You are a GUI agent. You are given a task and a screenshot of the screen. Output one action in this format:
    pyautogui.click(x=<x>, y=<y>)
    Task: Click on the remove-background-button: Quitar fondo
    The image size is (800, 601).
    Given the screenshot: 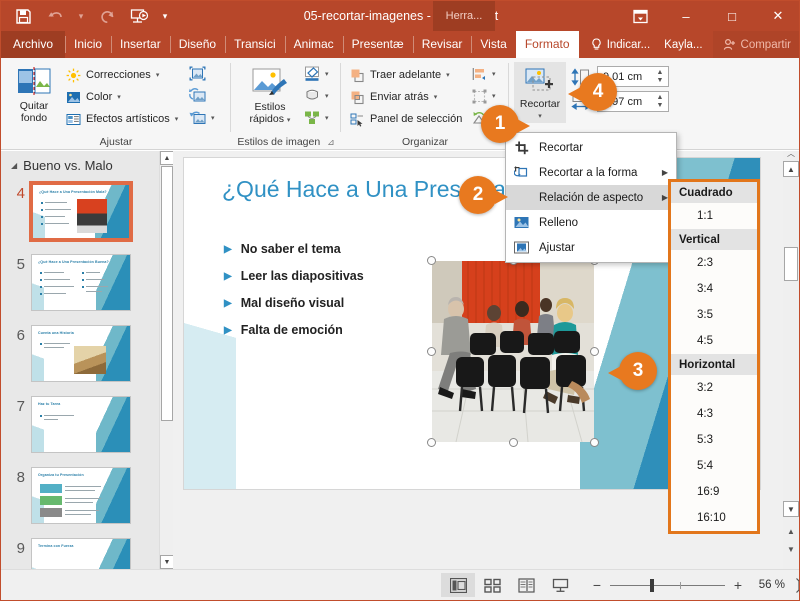 What is the action you would take?
    pyautogui.click(x=34, y=93)
    